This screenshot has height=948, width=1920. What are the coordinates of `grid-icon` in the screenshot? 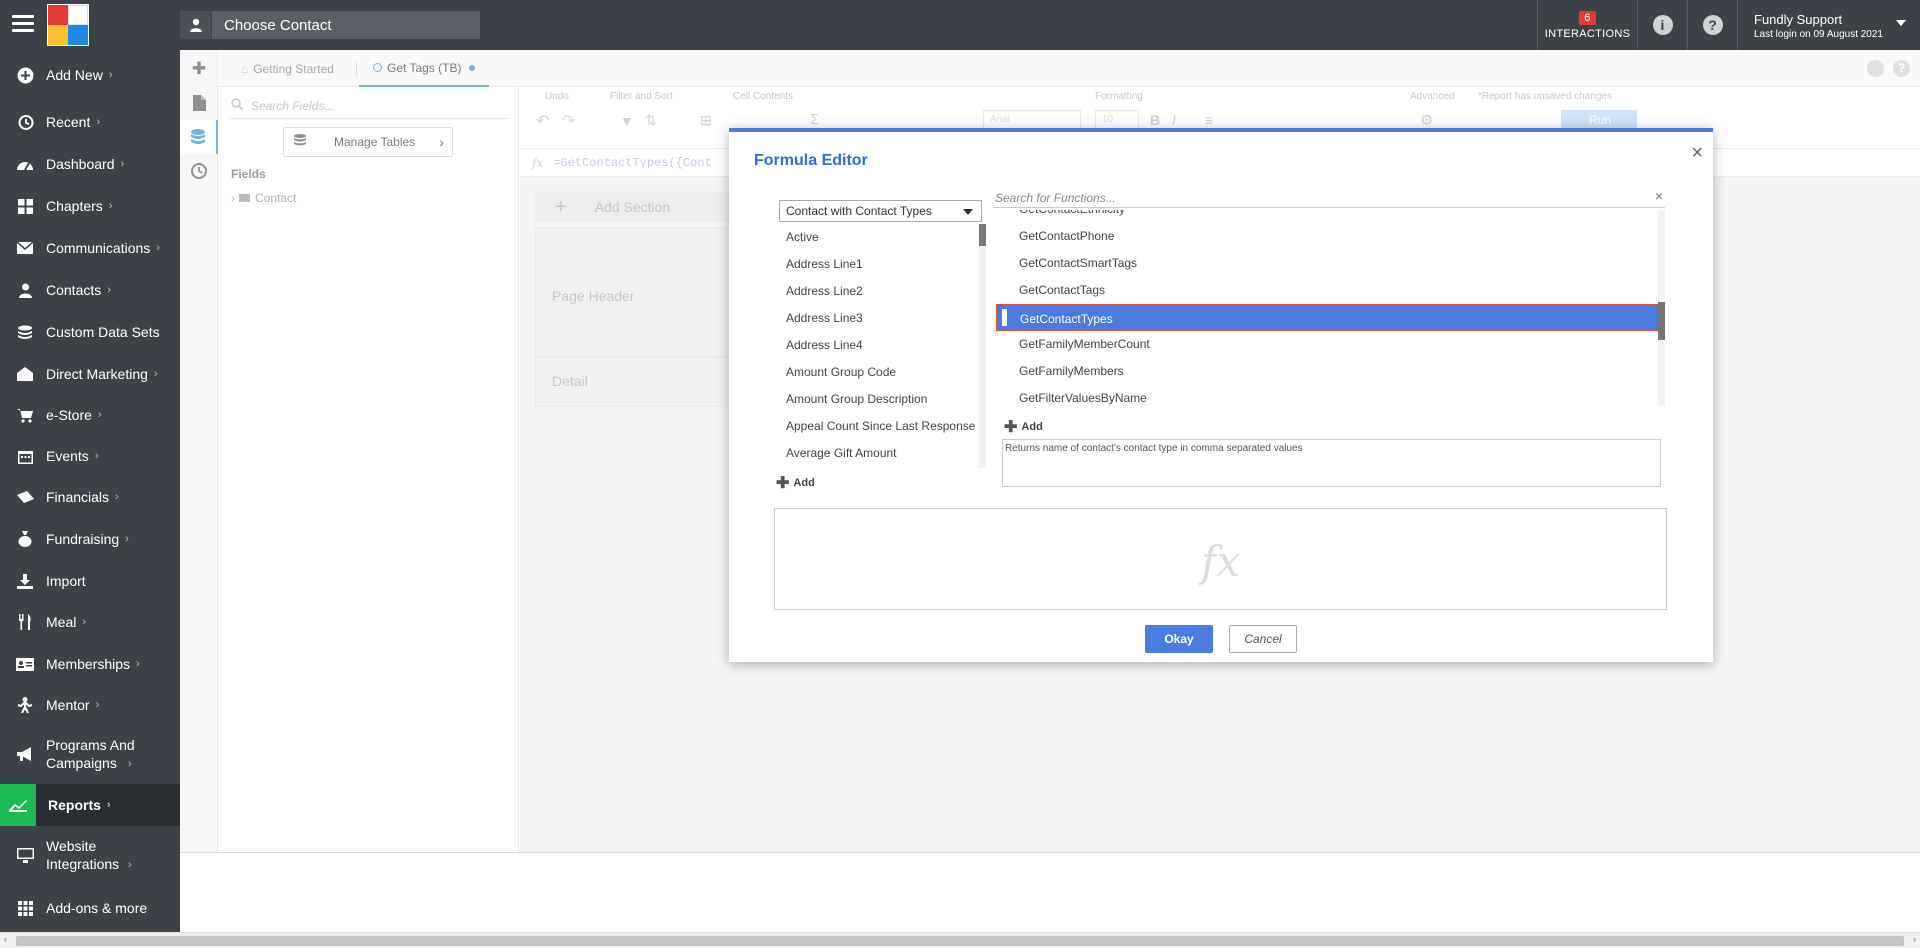 It's located at (25, 206).